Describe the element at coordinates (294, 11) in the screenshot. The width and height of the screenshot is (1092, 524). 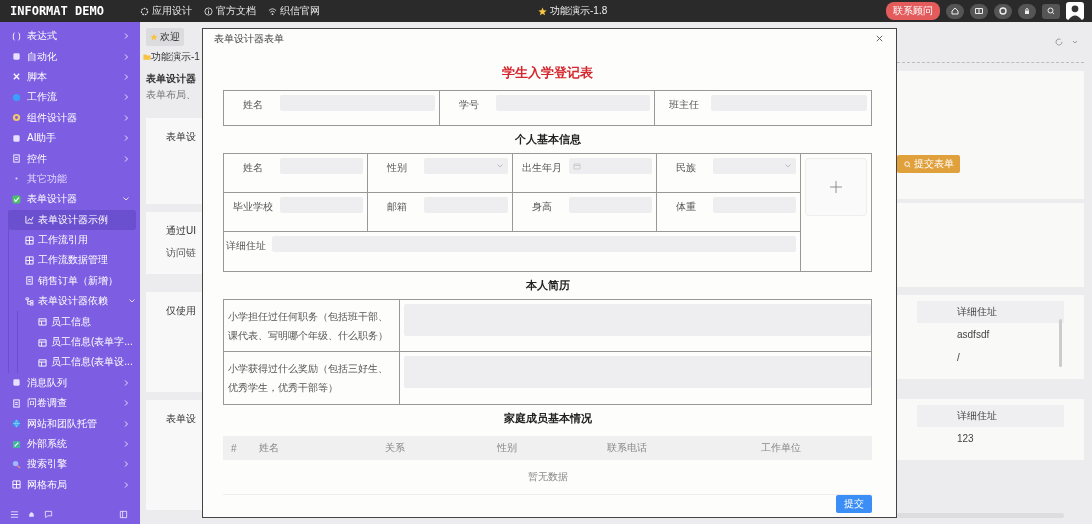
I see `nav-link: 织信官网` at that location.